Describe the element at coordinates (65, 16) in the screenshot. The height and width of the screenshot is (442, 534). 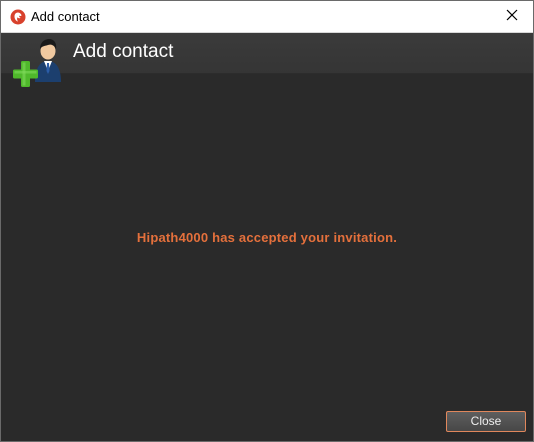
I see `window-title: Add contact` at that location.